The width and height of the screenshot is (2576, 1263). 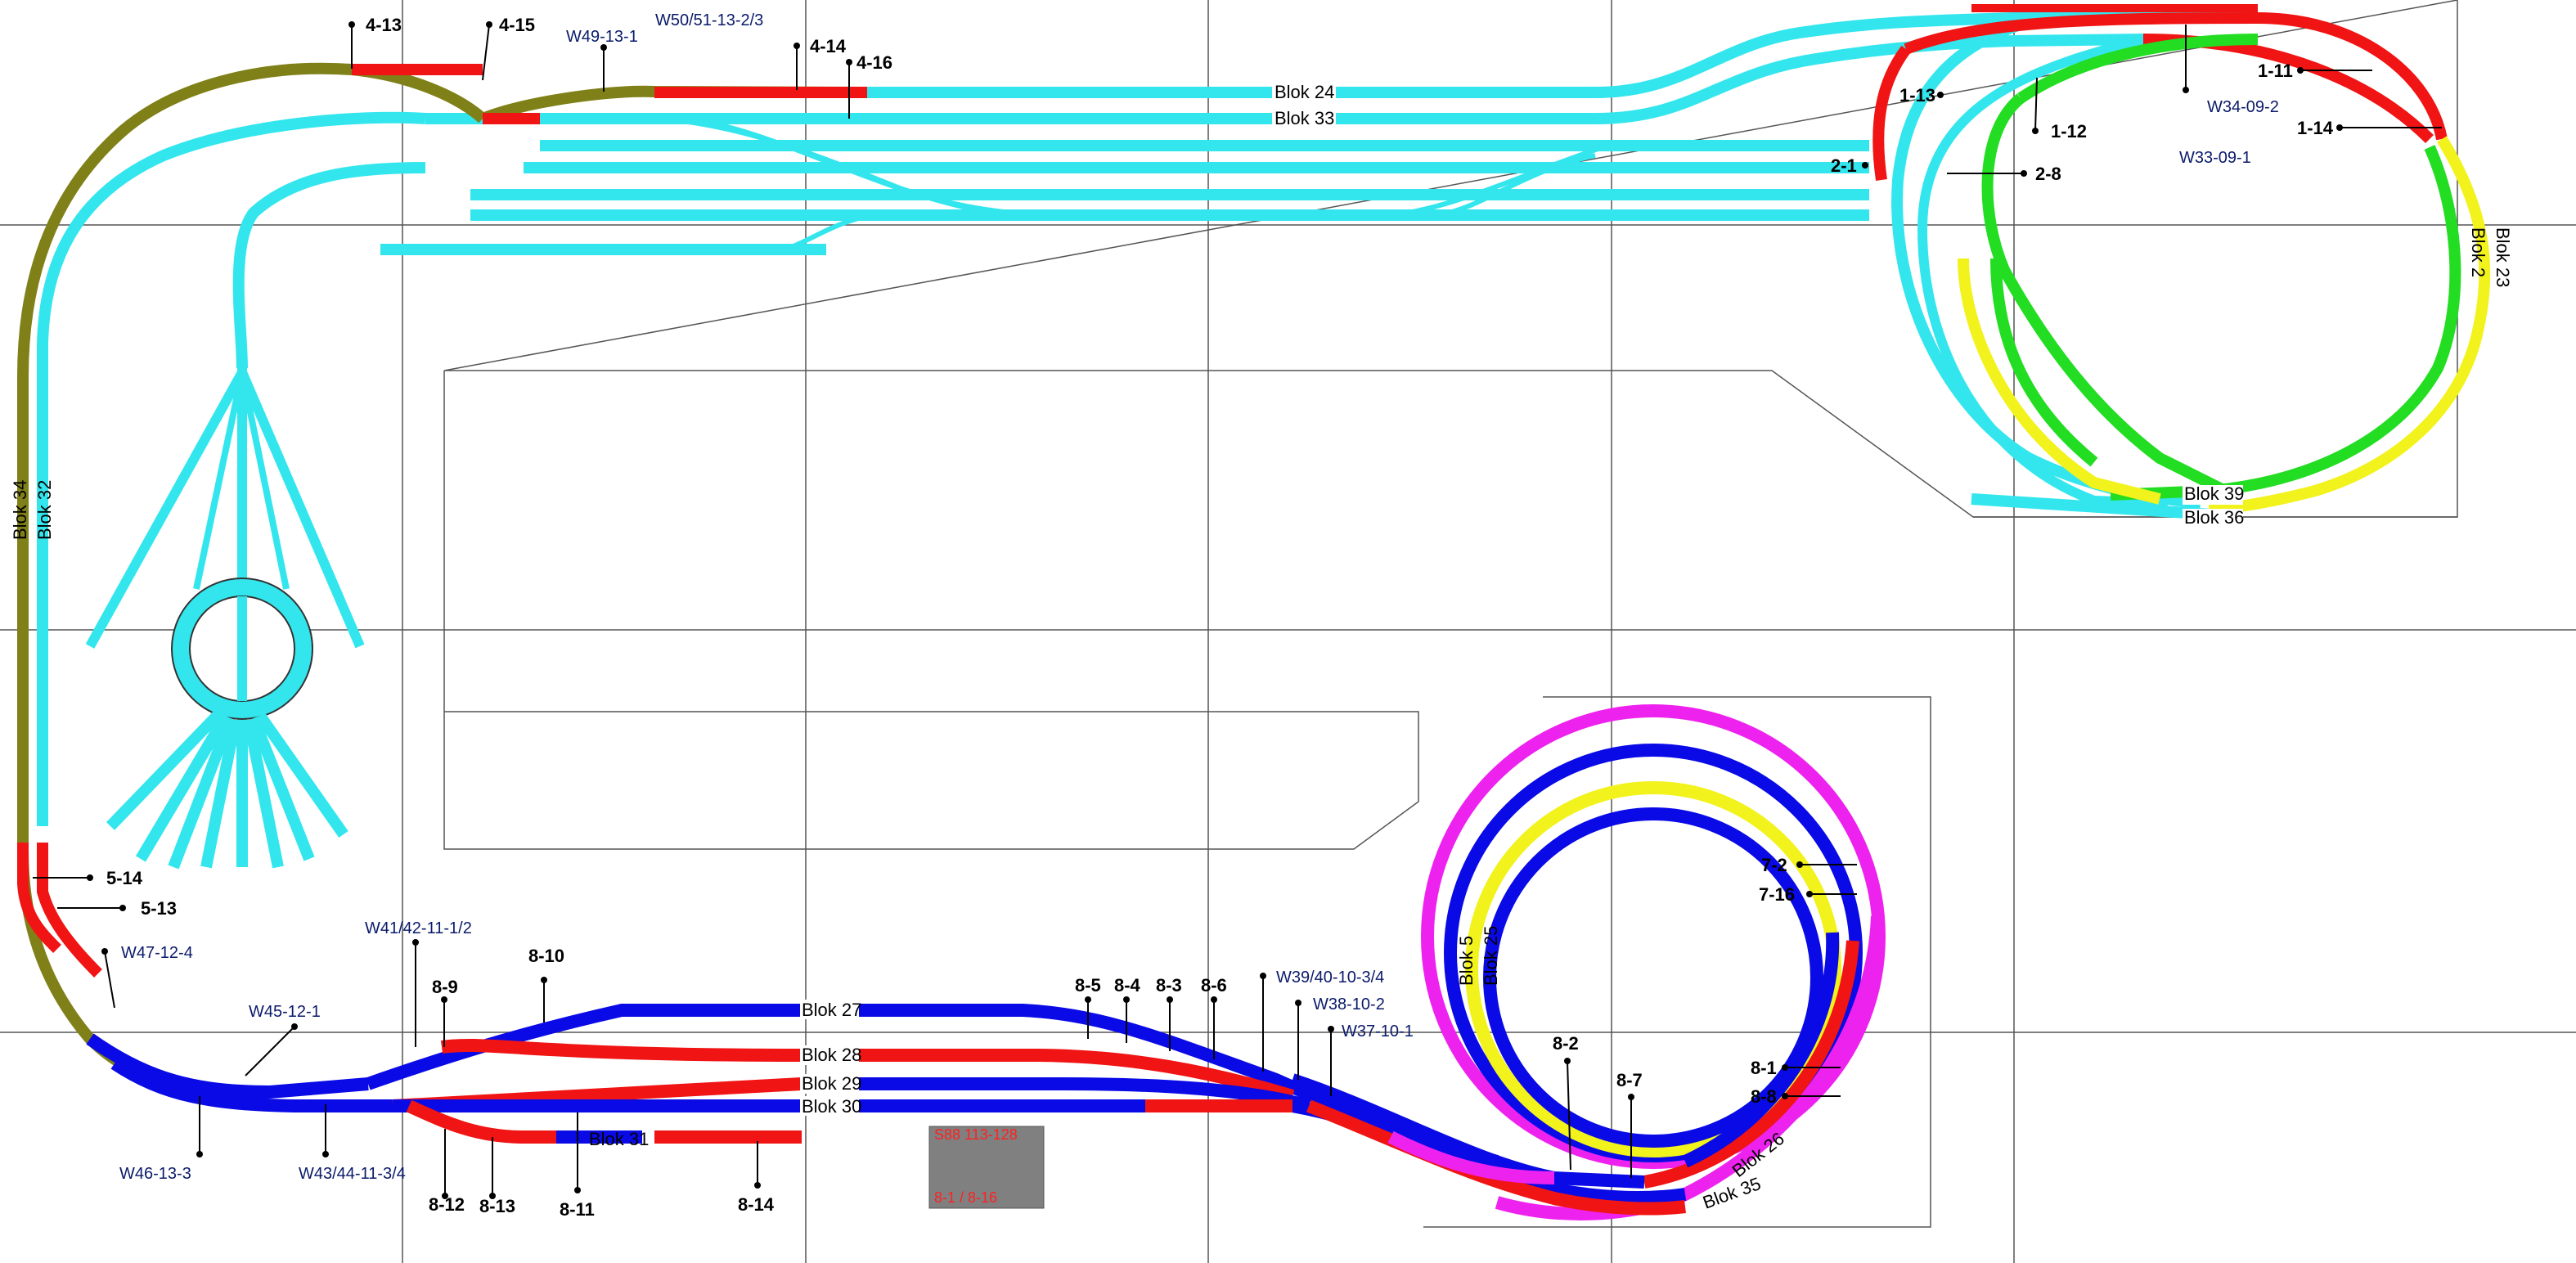 What do you see at coordinates (966, 1197) in the screenshot?
I see `module-line-2: 8-1 / 8-16` at bounding box center [966, 1197].